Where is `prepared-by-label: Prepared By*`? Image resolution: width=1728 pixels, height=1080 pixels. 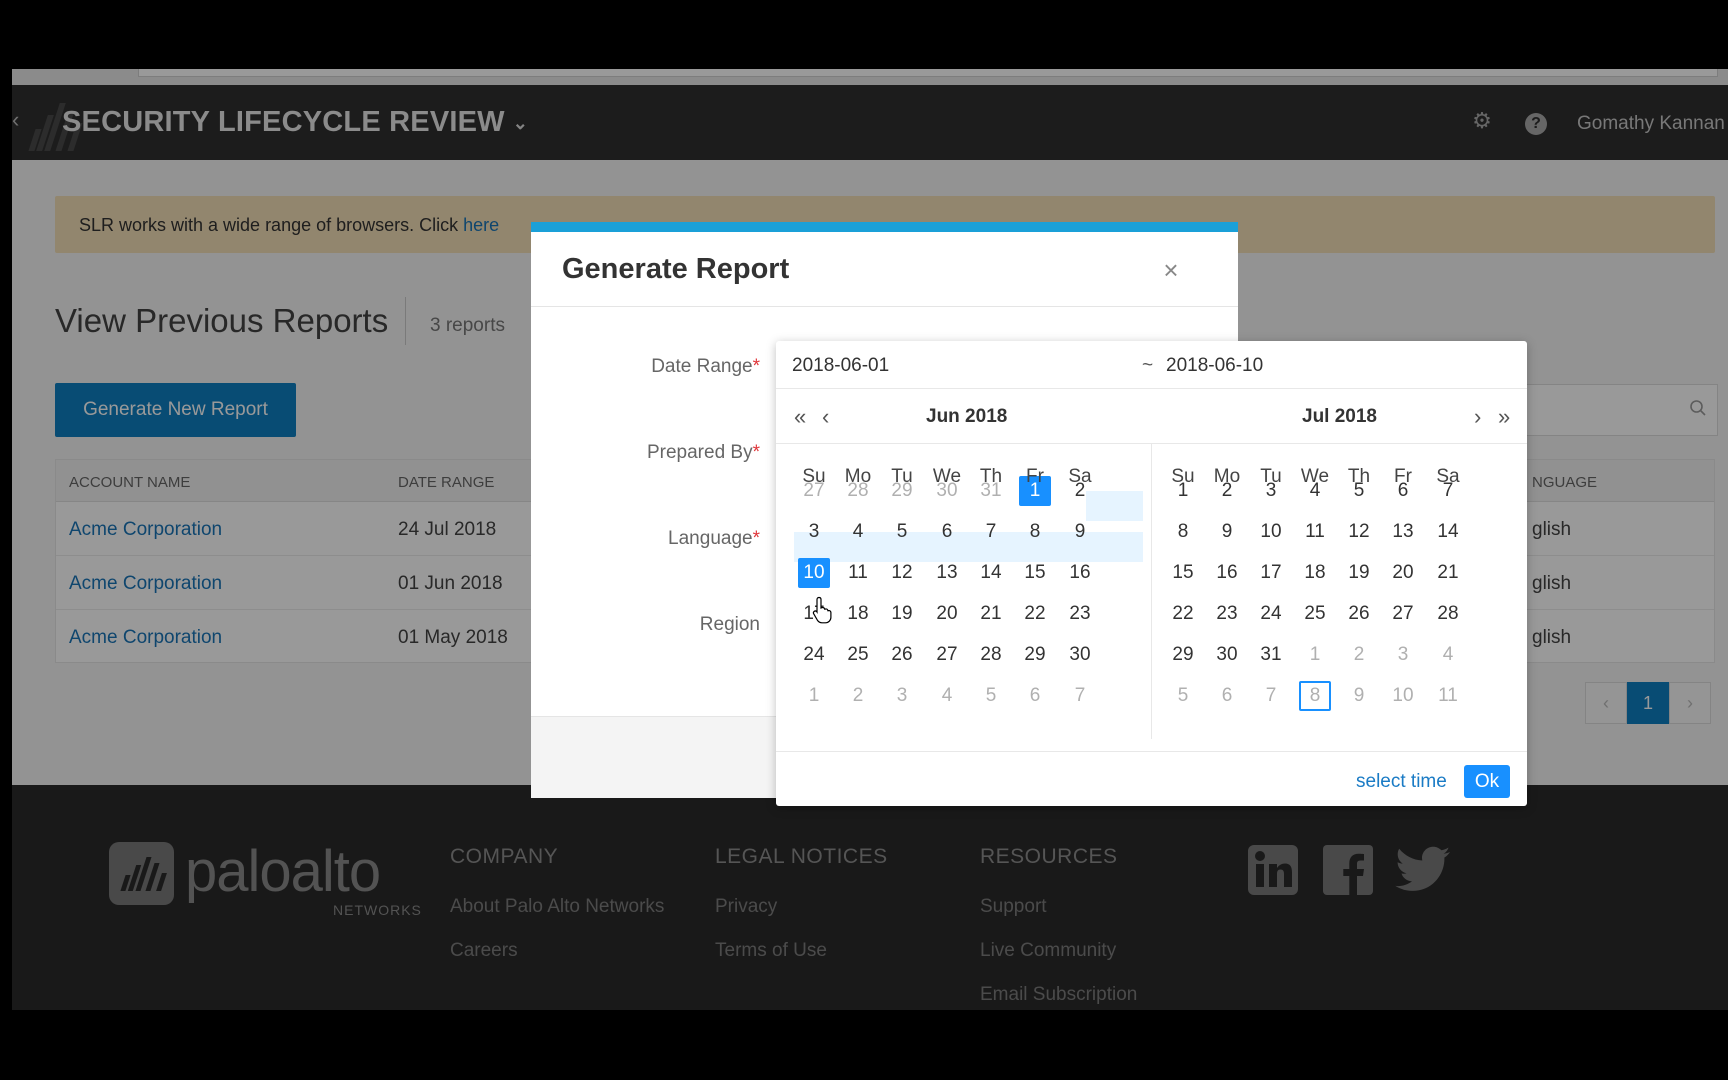 prepared-by-label: Prepared By* is located at coordinates (703, 453).